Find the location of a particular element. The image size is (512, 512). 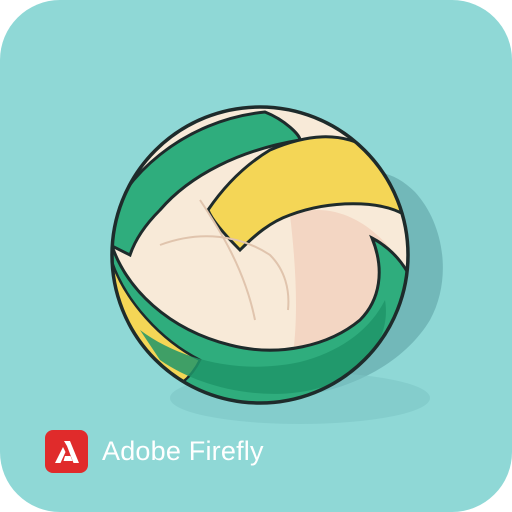

firefly-watermark: Adobe Firefly is located at coordinates (154, 451).